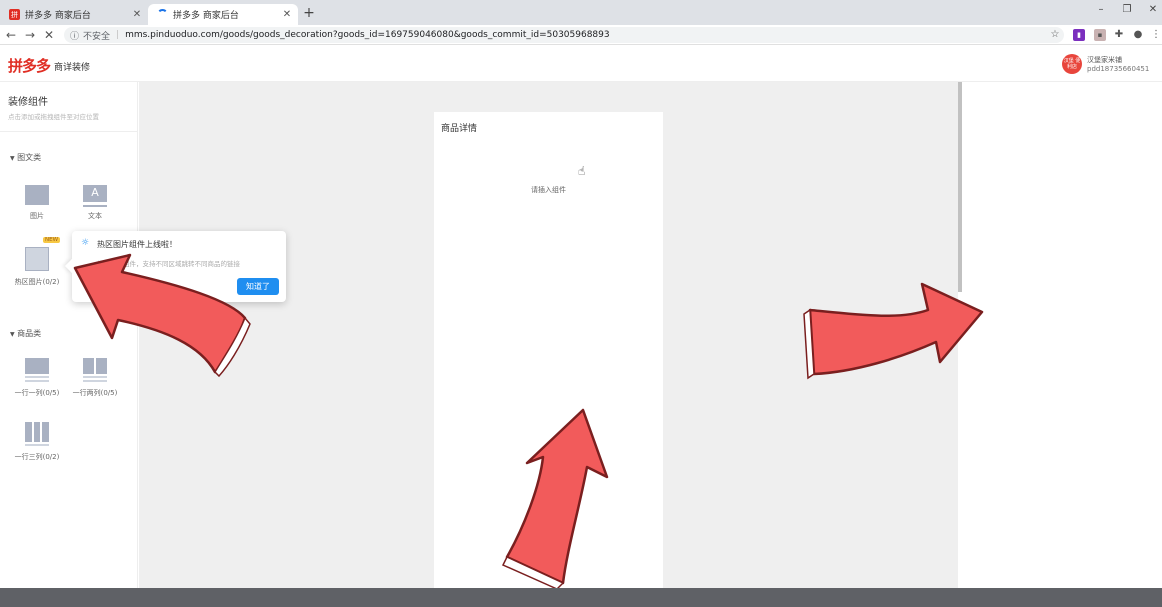  I want to click on component-label: 图片, so click(37, 216).